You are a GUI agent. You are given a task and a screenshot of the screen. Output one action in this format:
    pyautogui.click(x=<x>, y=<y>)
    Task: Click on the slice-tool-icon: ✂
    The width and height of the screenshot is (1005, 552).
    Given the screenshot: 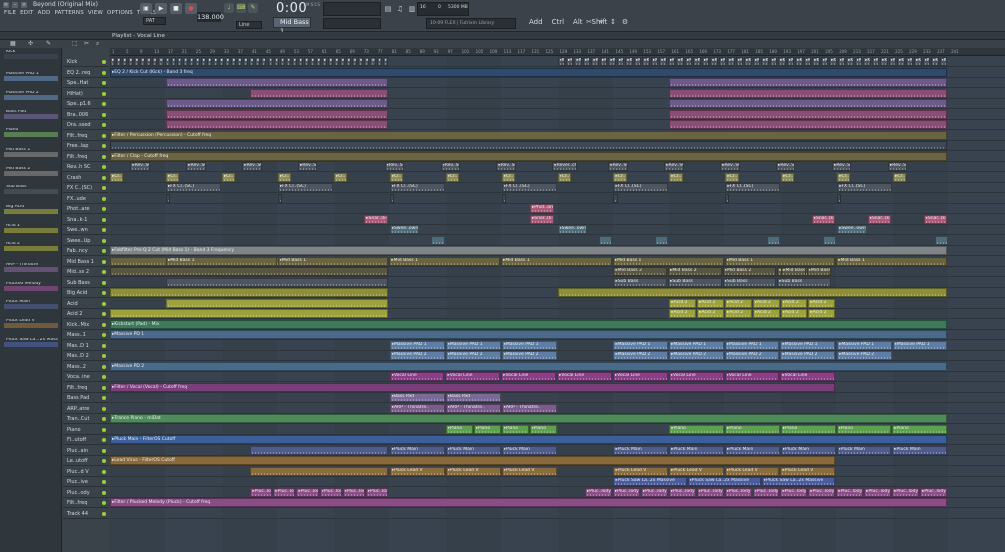 What is the action you would take?
    pyautogui.click(x=86, y=44)
    